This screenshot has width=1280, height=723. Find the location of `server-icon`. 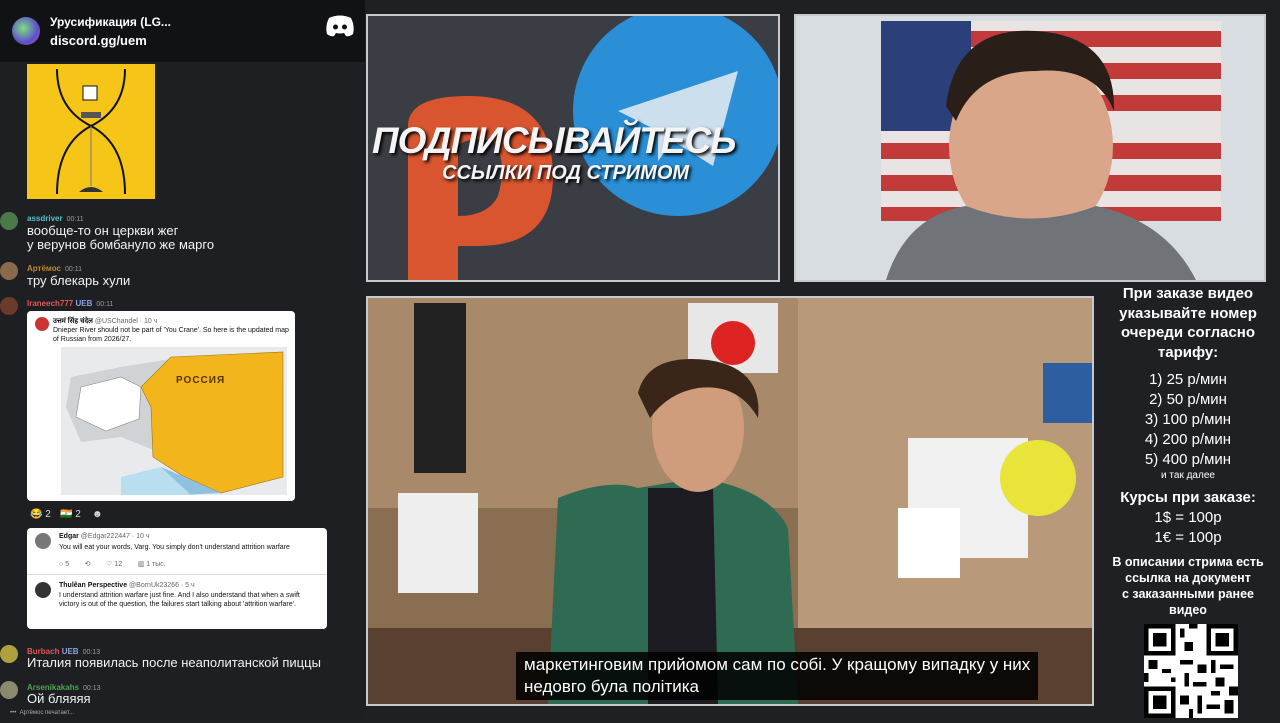

server-icon is located at coordinates (26, 31).